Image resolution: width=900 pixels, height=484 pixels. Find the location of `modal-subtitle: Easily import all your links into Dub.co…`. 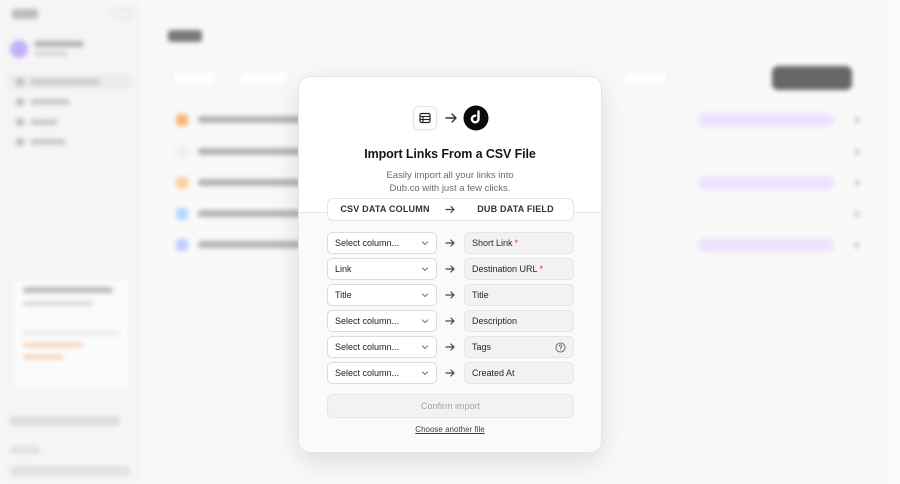

modal-subtitle: Easily import all your links into Dub.co… is located at coordinates (450, 182).